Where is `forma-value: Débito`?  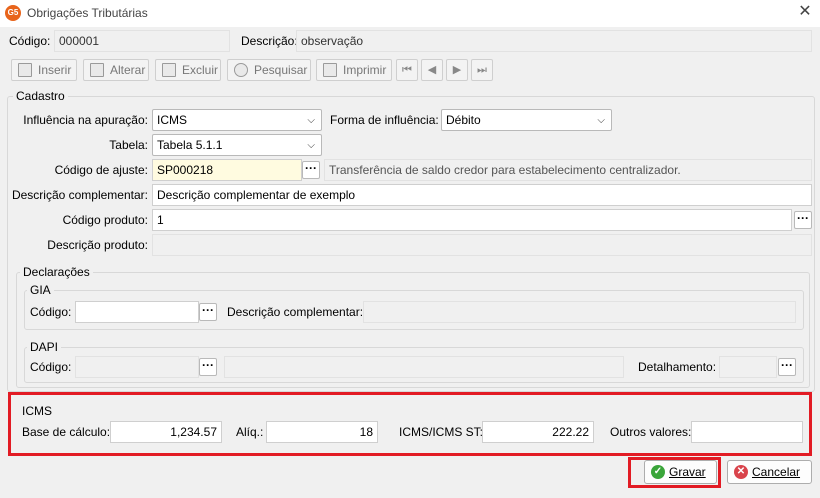 forma-value: Débito is located at coordinates (463, 120).